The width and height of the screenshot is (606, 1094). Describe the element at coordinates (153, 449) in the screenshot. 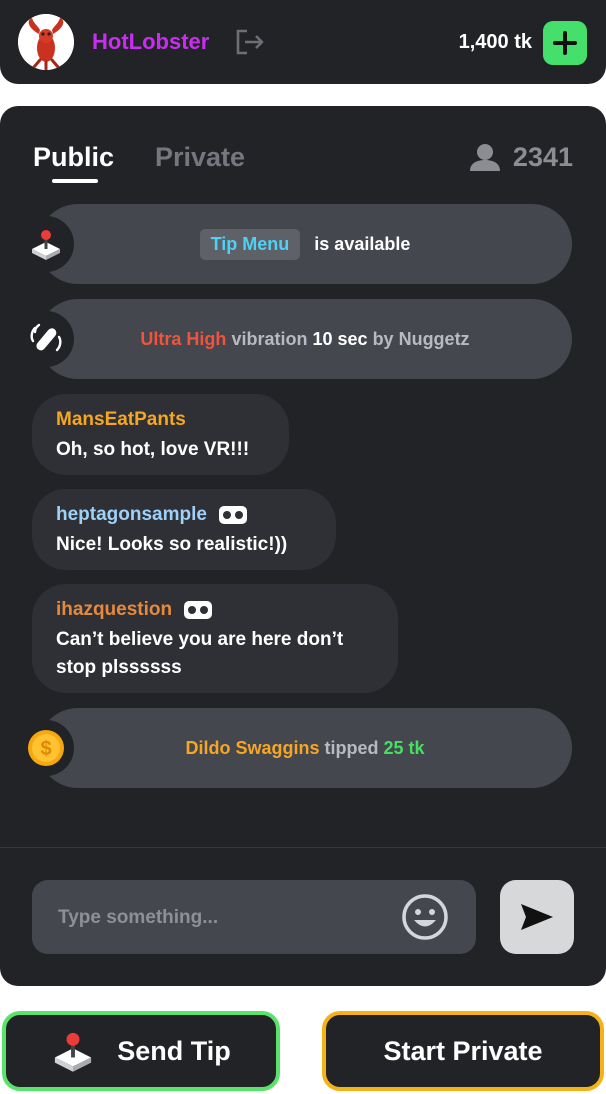

I see `message-text: Oh, so hot, love VR!!!` at that location.